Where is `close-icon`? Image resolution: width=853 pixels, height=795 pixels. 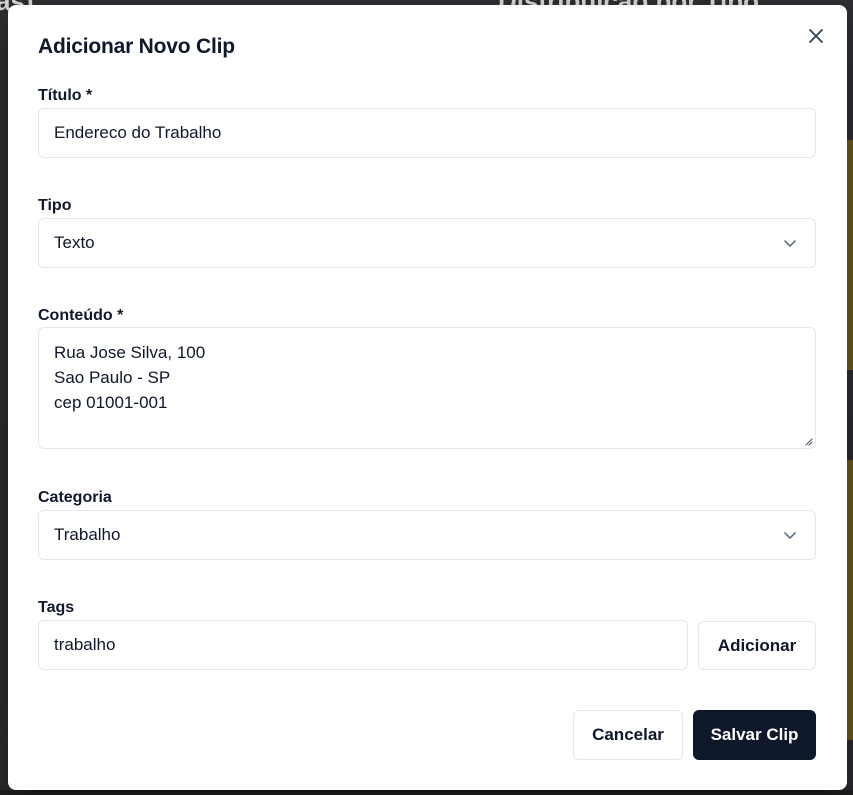 close-icon is located at coordinates (816, 36).